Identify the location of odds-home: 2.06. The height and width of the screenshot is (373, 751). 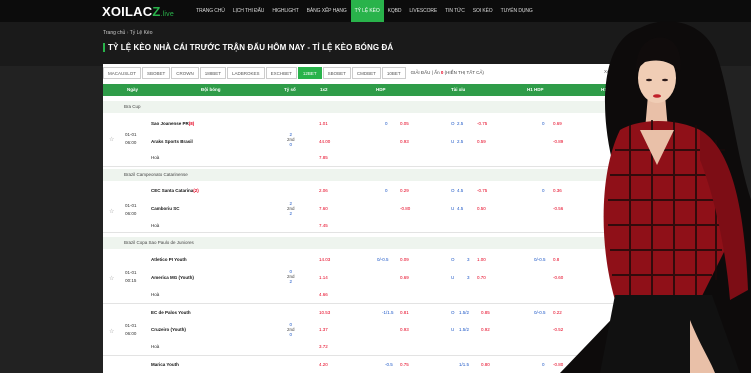
(323, 190).